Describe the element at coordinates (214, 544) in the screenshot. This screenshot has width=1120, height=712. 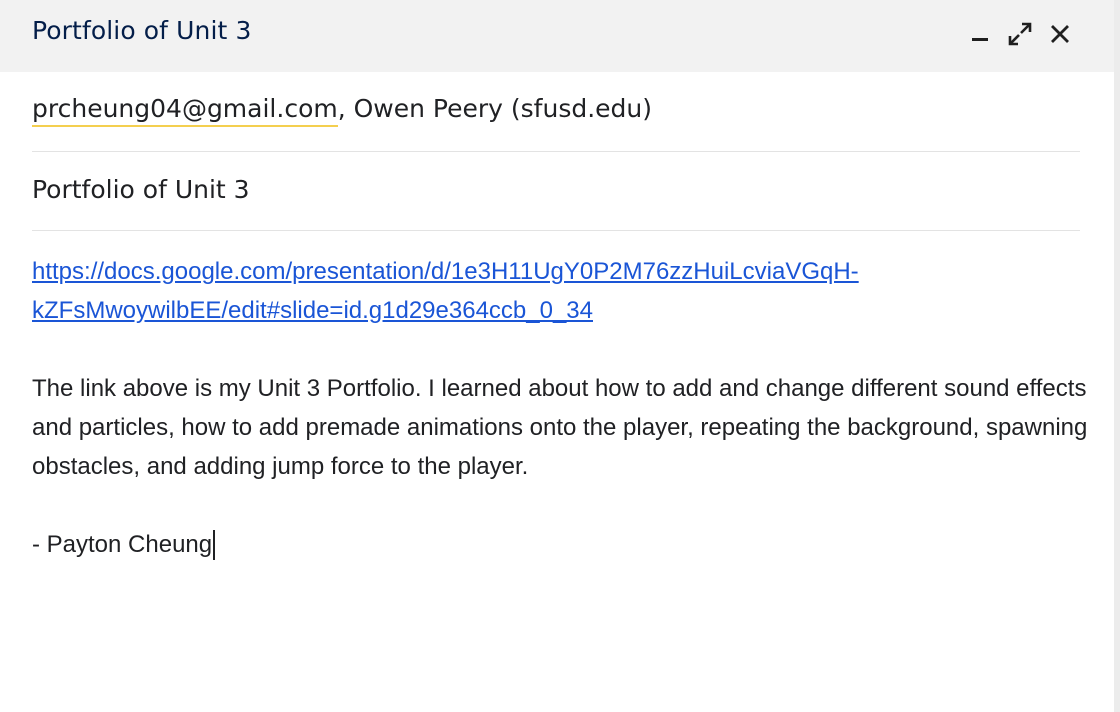
I see `text-cursor` at that location.